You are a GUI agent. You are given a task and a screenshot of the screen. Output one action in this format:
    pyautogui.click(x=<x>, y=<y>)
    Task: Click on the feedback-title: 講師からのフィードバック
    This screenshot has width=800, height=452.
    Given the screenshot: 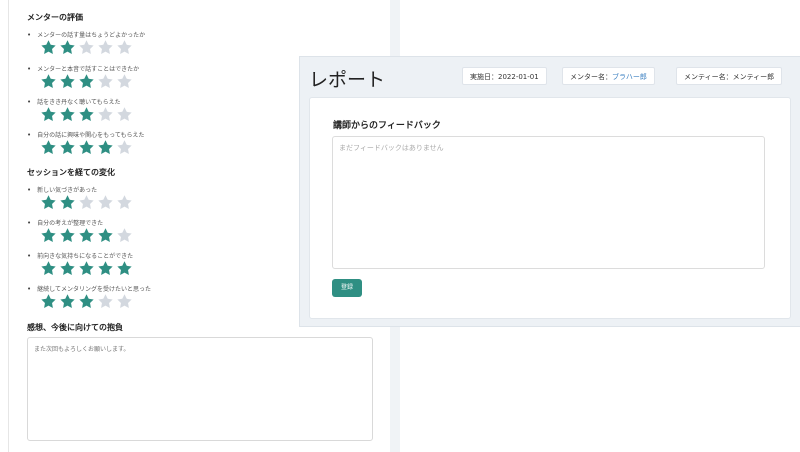 What is the action you would take?
    pyautogui.click(x=387, y=126)
    